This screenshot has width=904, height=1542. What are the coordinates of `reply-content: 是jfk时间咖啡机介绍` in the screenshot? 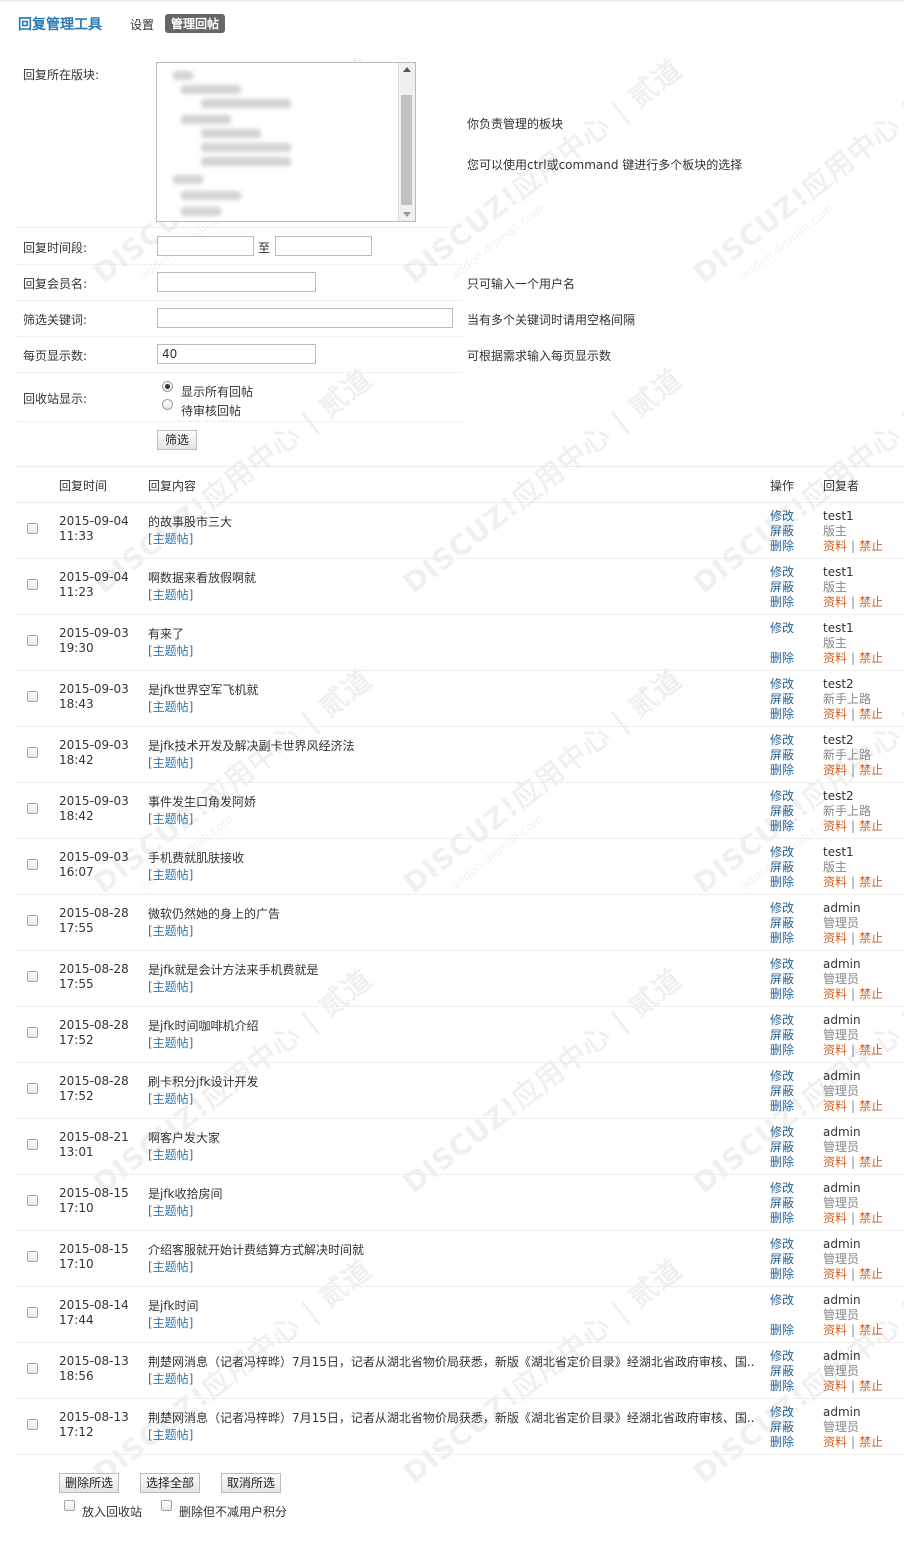 It's located at (452, 1026).